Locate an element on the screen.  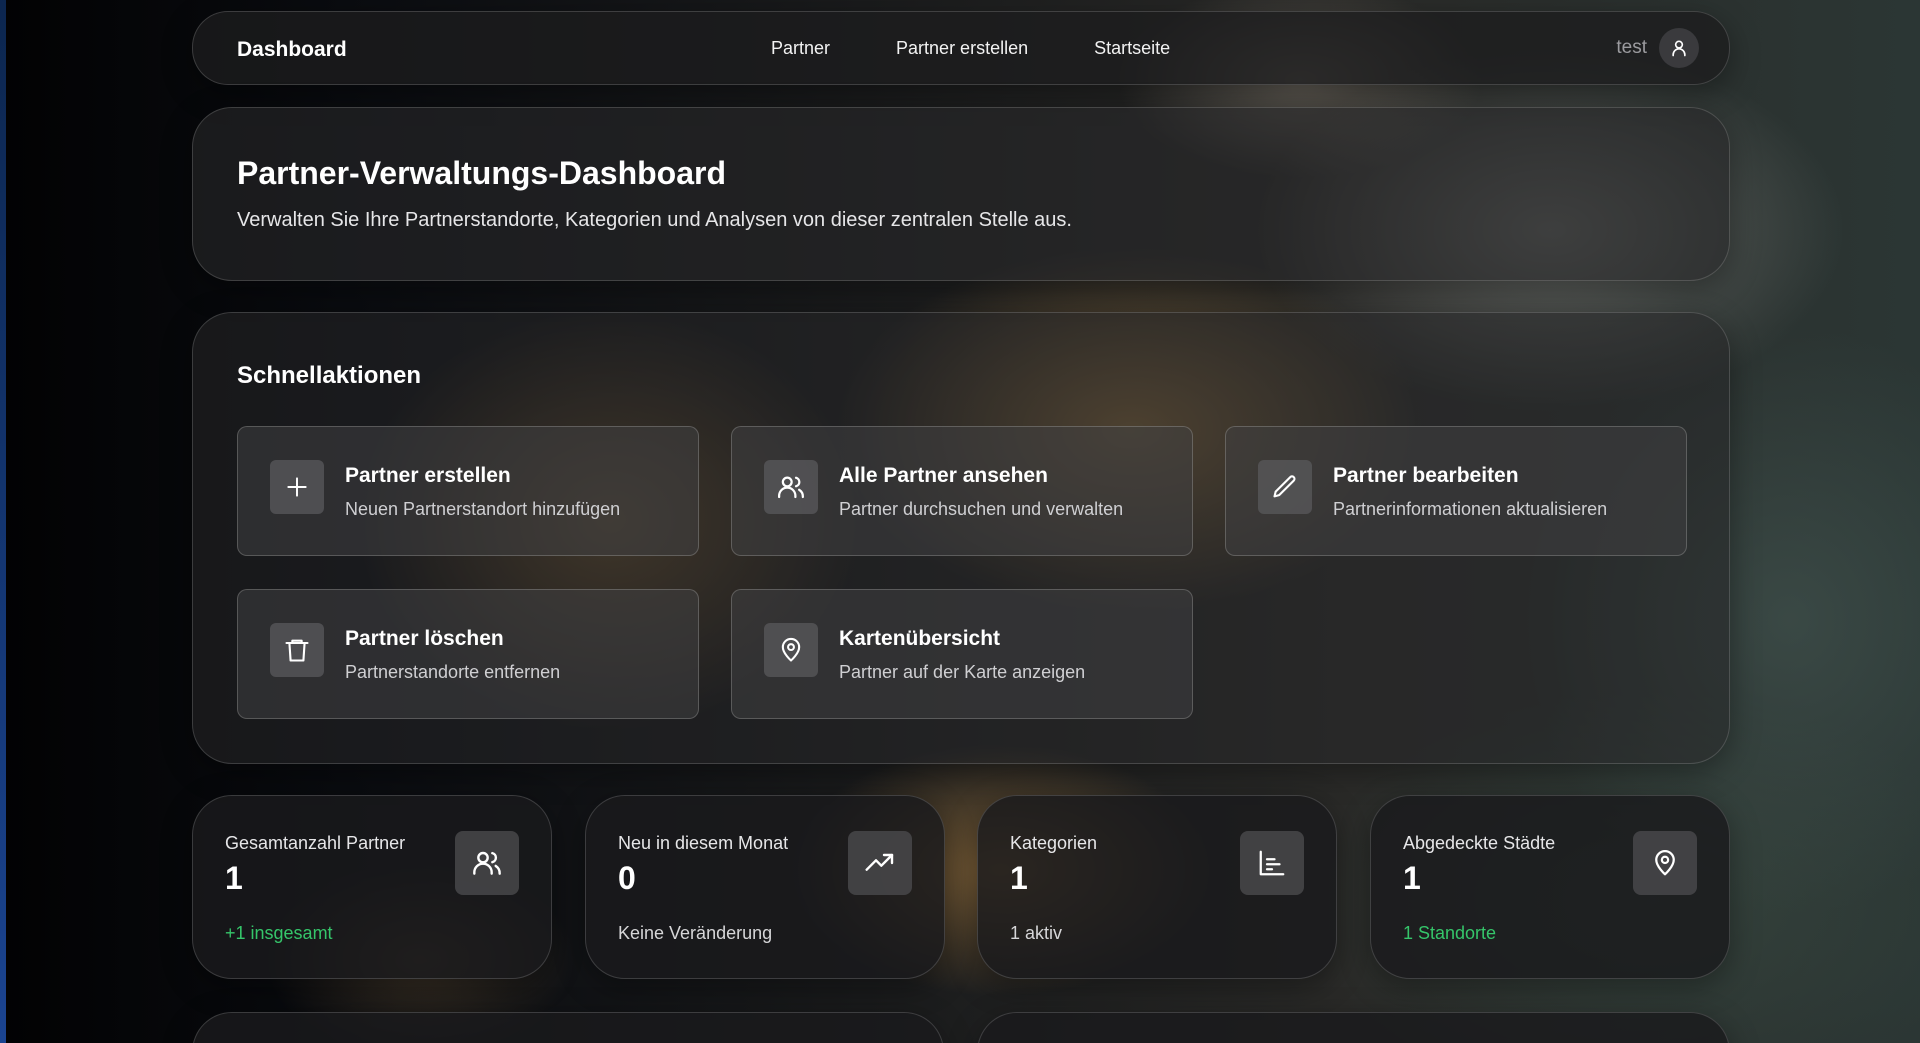
nav-link-partner-erstellen: Partner erstellen is located at coordinates (962, 48).